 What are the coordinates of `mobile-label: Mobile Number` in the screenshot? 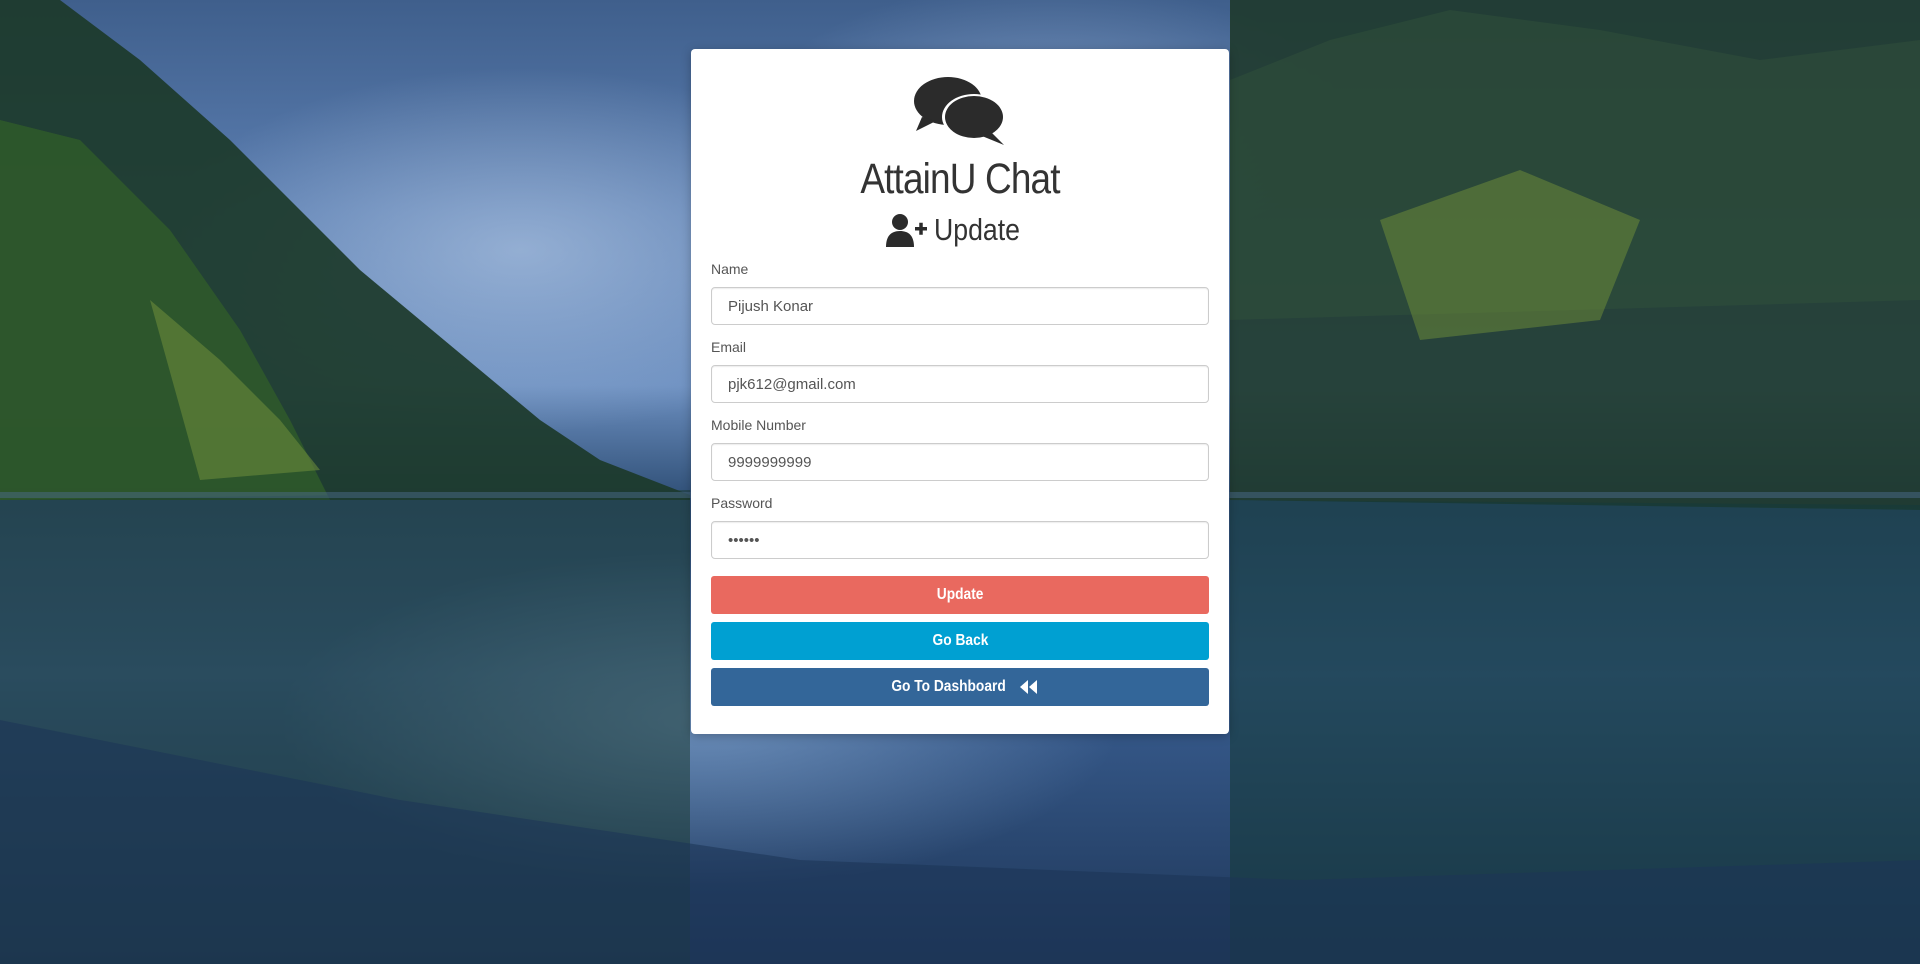 It's located at (758, 425).